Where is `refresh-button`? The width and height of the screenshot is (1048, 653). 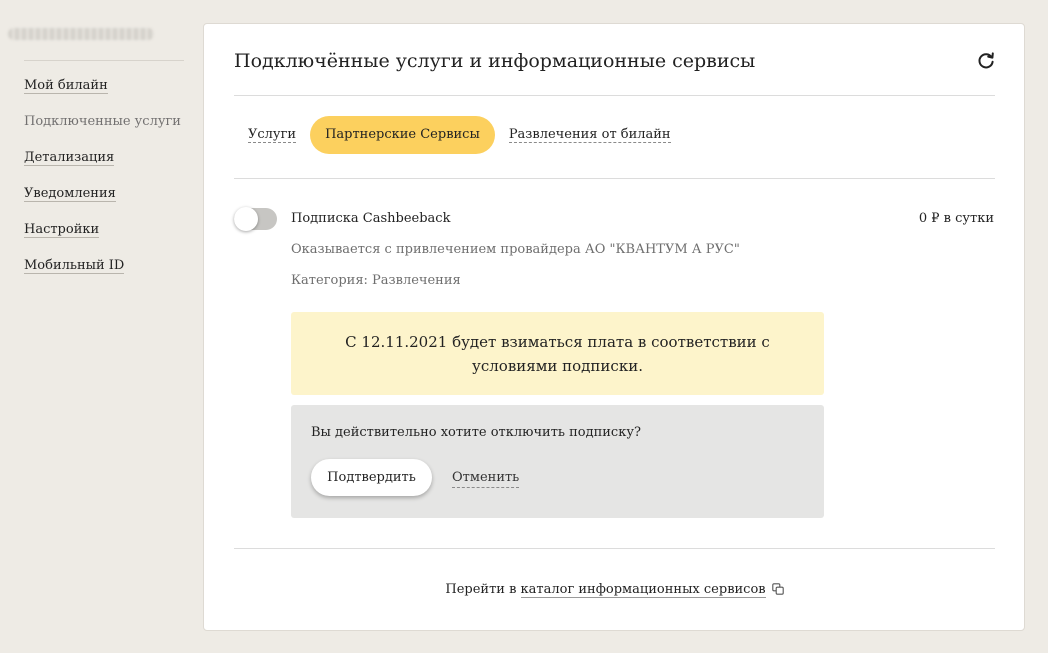 refresh-button is located at coordinates (986, 61).